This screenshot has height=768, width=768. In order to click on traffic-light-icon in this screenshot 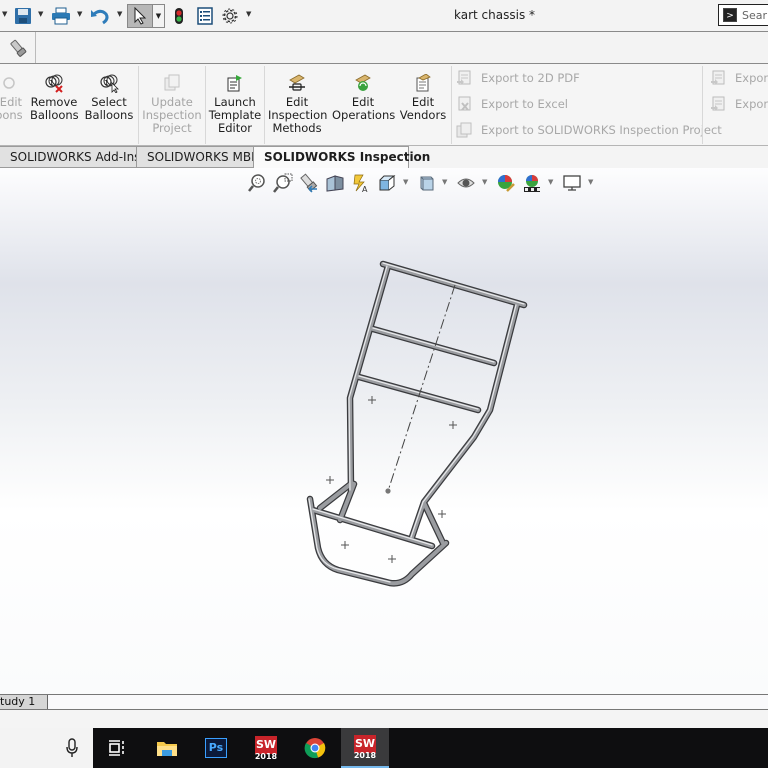, I will do `click(179, 16)`.